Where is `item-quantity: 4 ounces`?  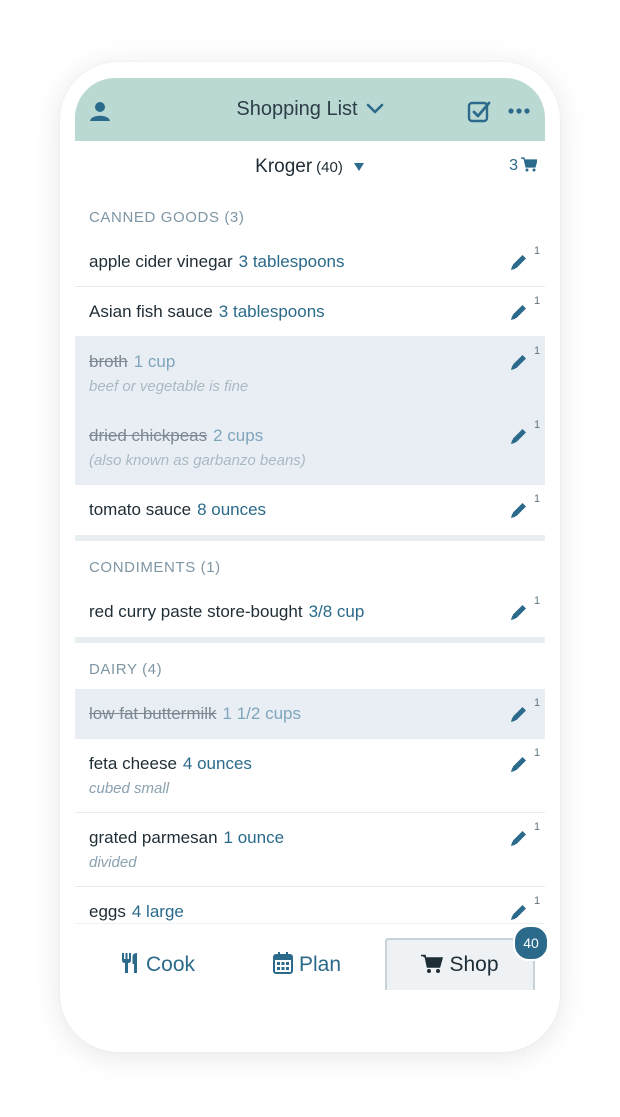
item-quantity: 4 ounces is located at coordinates (217, 763).